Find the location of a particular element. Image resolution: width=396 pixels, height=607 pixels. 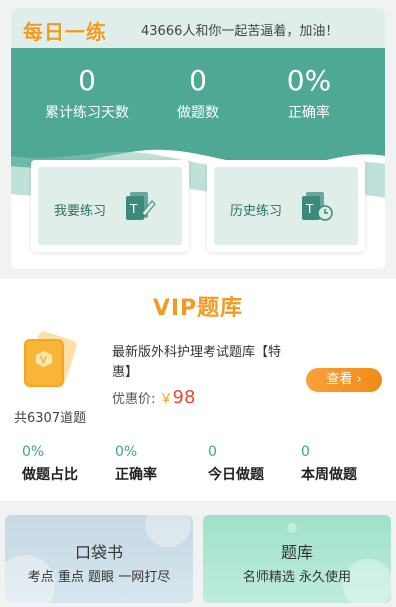

stat-label: 做题数 is located at coordinates (198, 113).